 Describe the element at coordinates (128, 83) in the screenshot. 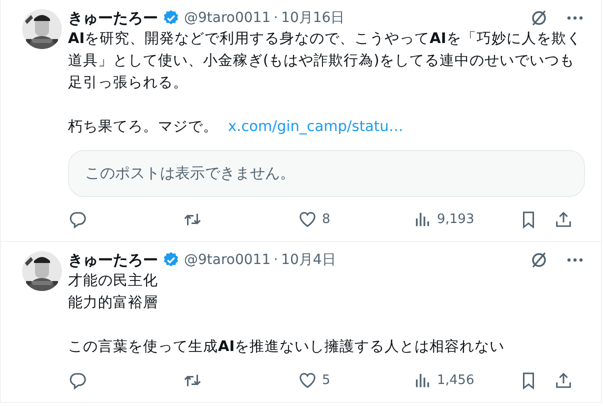

I see `post-text: 足引っ張られる。` at that location.